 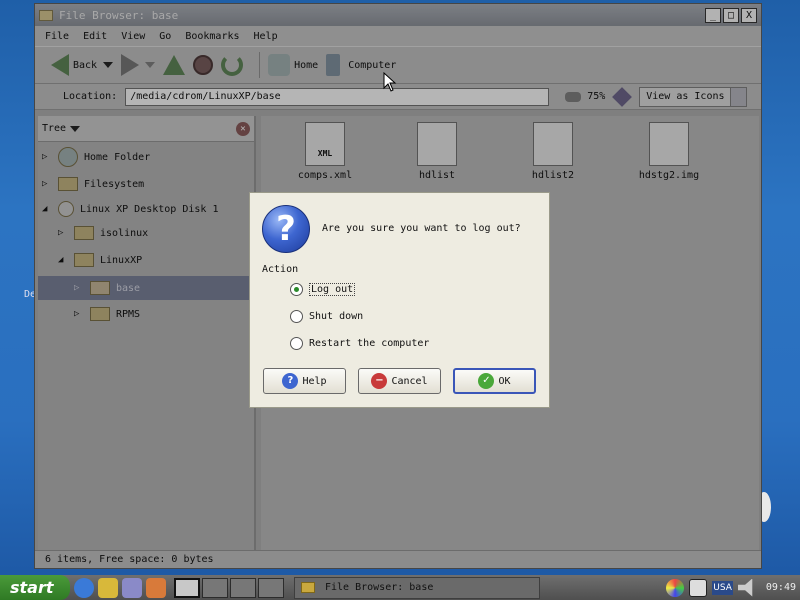 What do you see at coordinates (138, 65) in the screenshot?
I see `forward-button` at bounding box center [138, 65].